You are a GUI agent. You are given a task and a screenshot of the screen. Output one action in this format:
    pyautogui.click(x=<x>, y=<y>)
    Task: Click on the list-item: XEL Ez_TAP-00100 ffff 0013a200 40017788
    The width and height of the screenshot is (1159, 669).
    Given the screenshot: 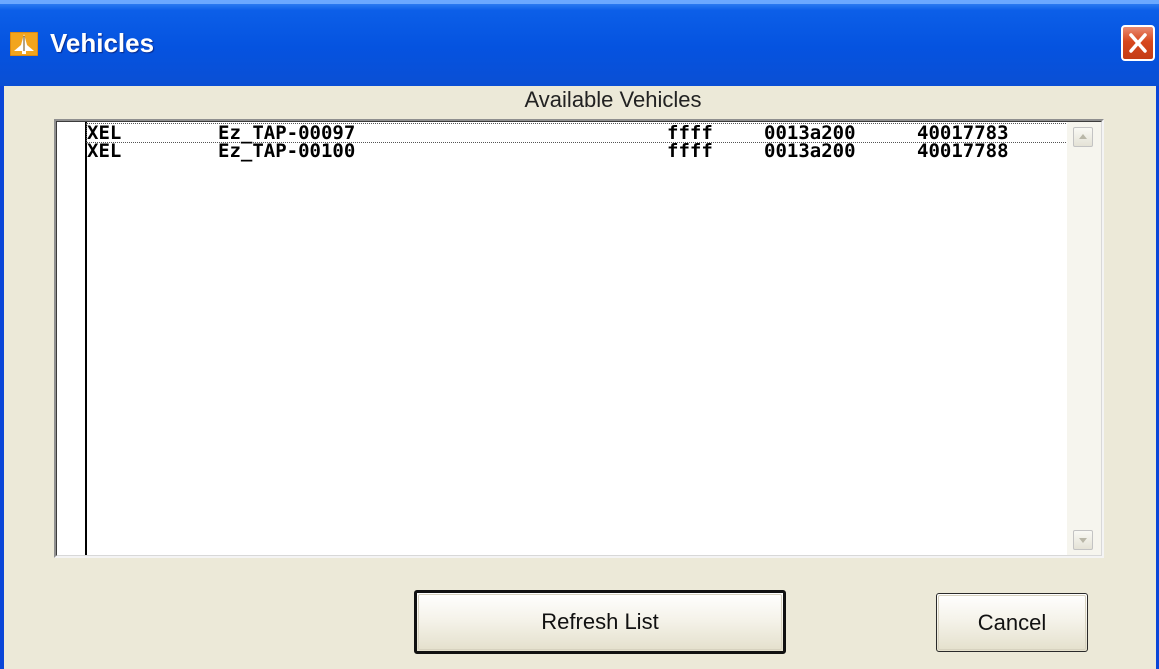 What is the action you would take?
    pyautogui.click(x=577, y=151)
    